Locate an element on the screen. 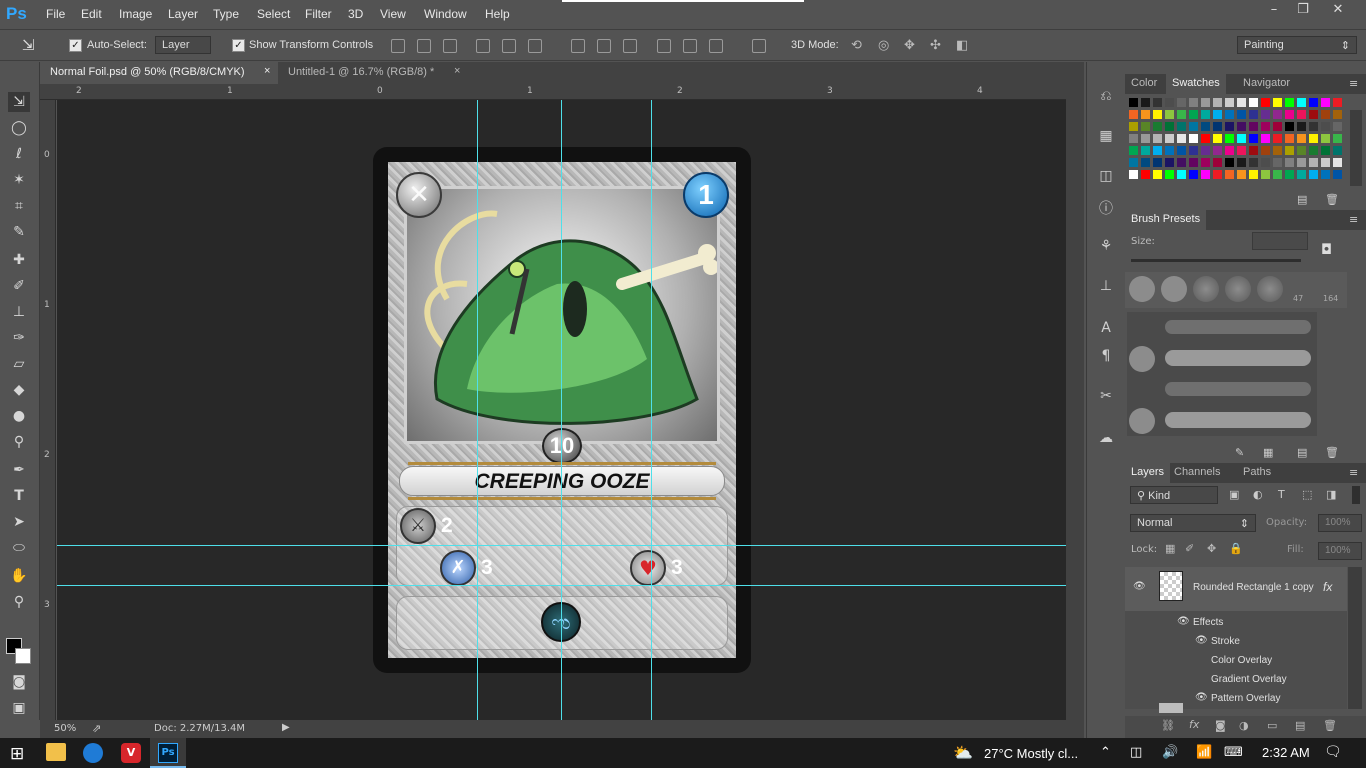  tab-navigator: Navigator is located at coordinates (1266, 84).